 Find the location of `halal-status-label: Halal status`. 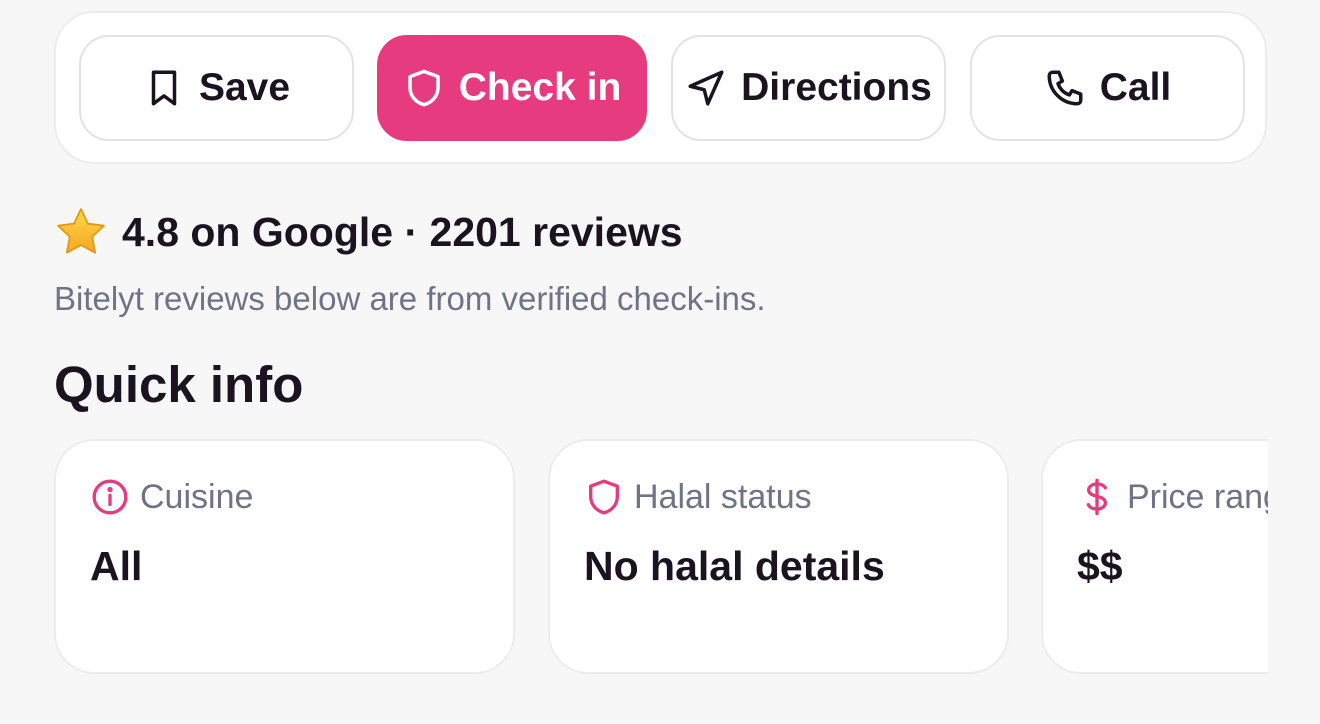

halal-status-label: Halal status is located at coordinates (723, 496).